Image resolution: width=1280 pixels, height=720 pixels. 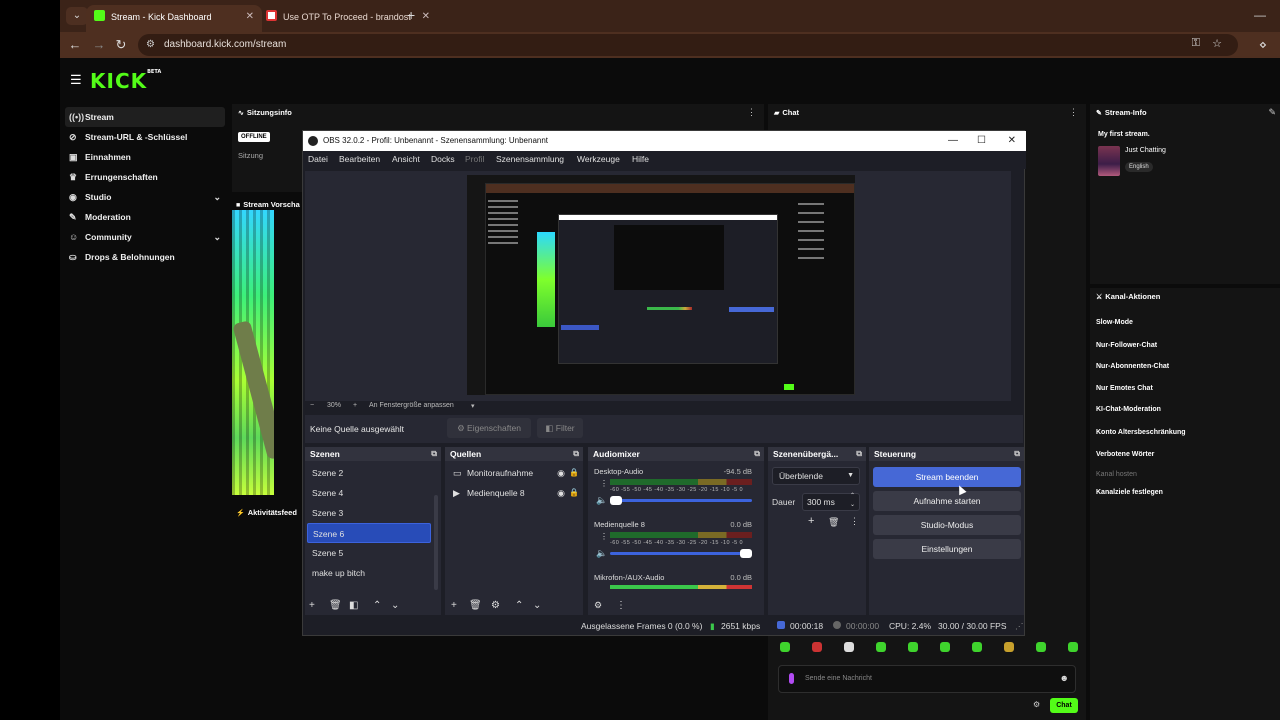 What do you see at coordinates (574, 493) in the screenshot?
I see `lock-icon: 🔒` at bounding box center [574, 493].